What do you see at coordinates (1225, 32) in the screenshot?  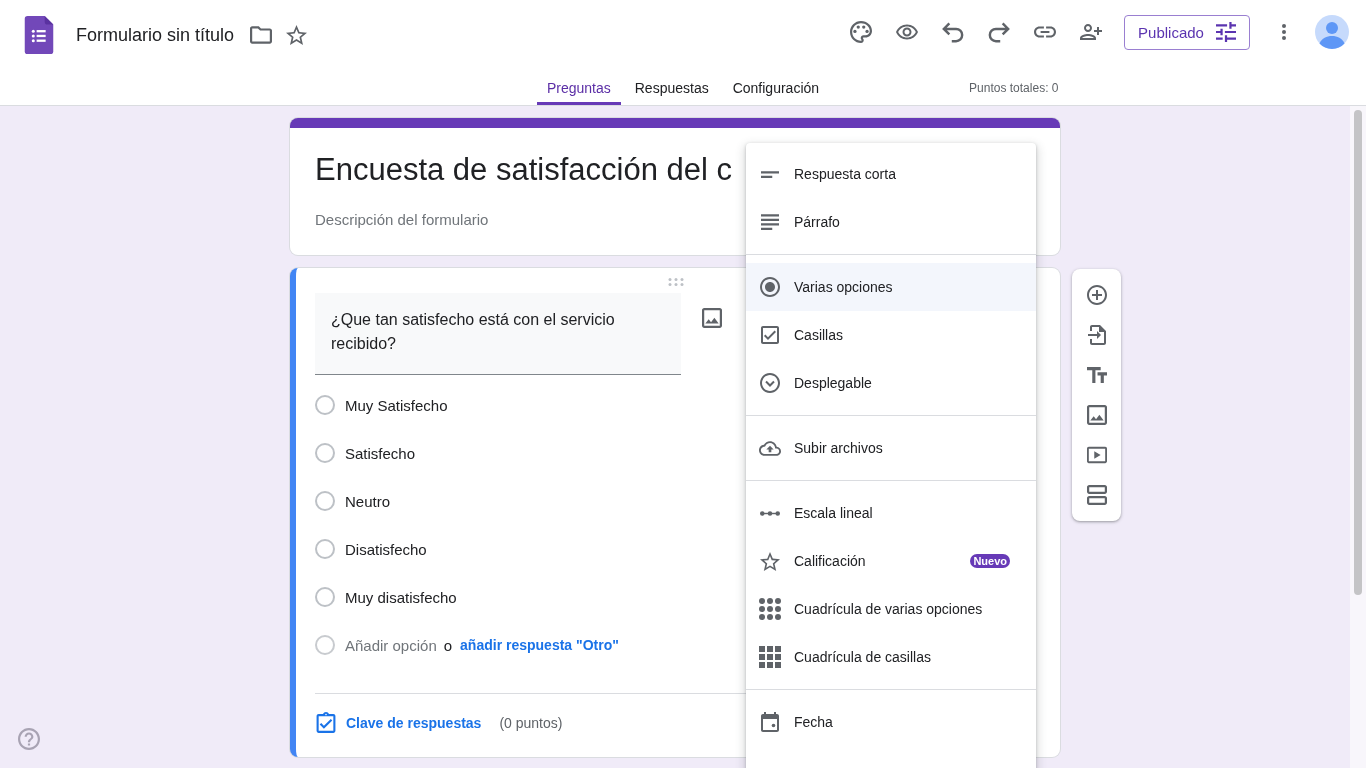 I see `sliders-icon` at bounding box center [1225, 32].